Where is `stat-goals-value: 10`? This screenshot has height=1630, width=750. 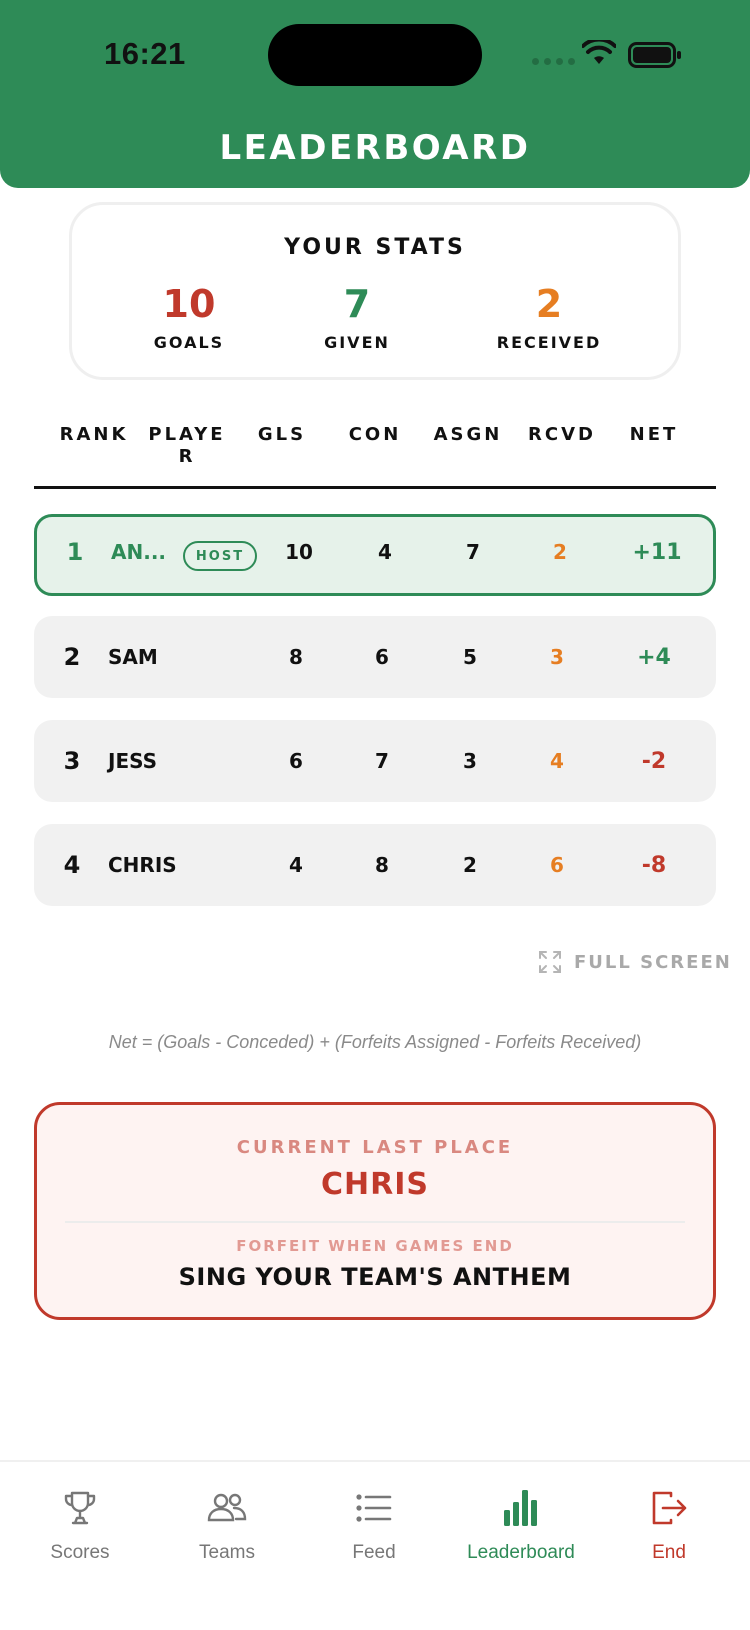 stat-goals-value: 10 is located at coordinates (189, 304).